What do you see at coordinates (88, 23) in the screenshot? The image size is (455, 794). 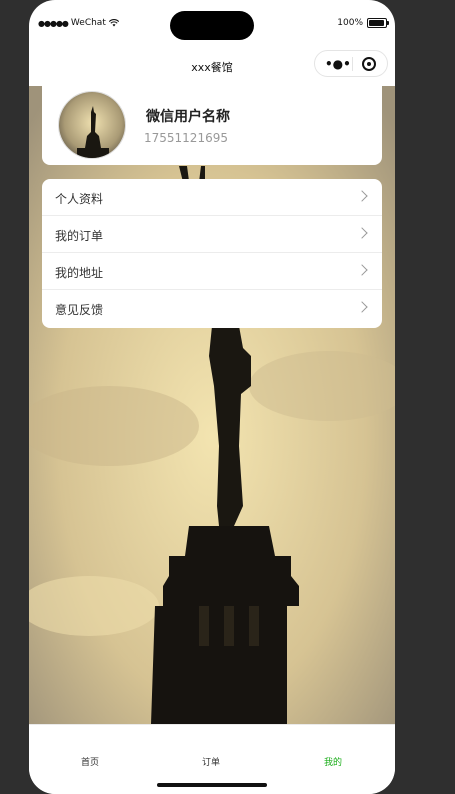 I see `carrier-label: WeChat` at bounding box center [88, 23].